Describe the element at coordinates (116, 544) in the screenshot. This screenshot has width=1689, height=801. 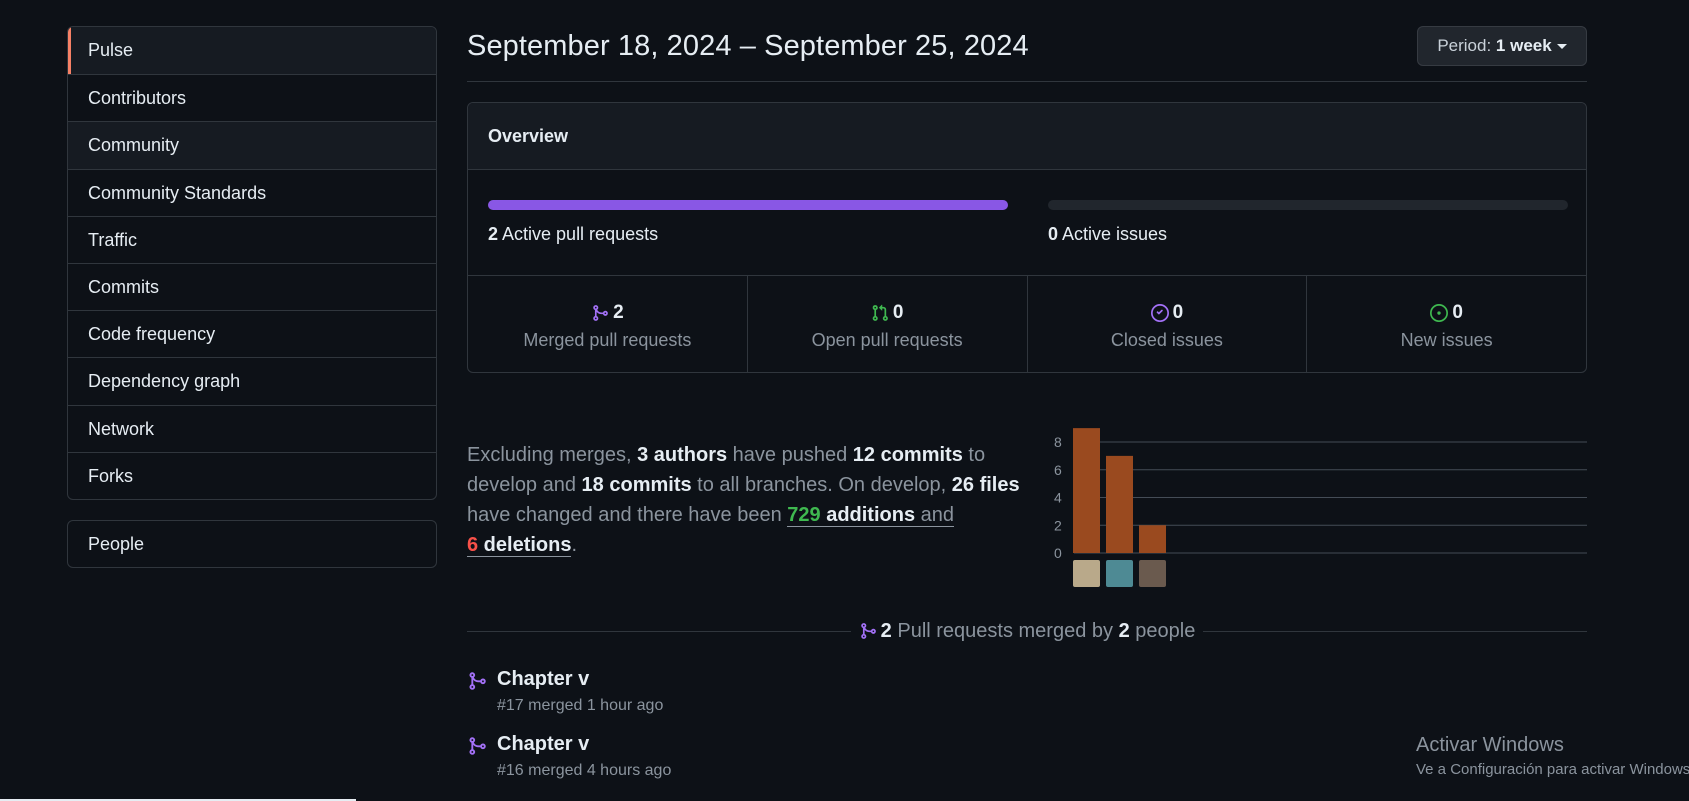
I see `sidebar-item-label: People` at that location.